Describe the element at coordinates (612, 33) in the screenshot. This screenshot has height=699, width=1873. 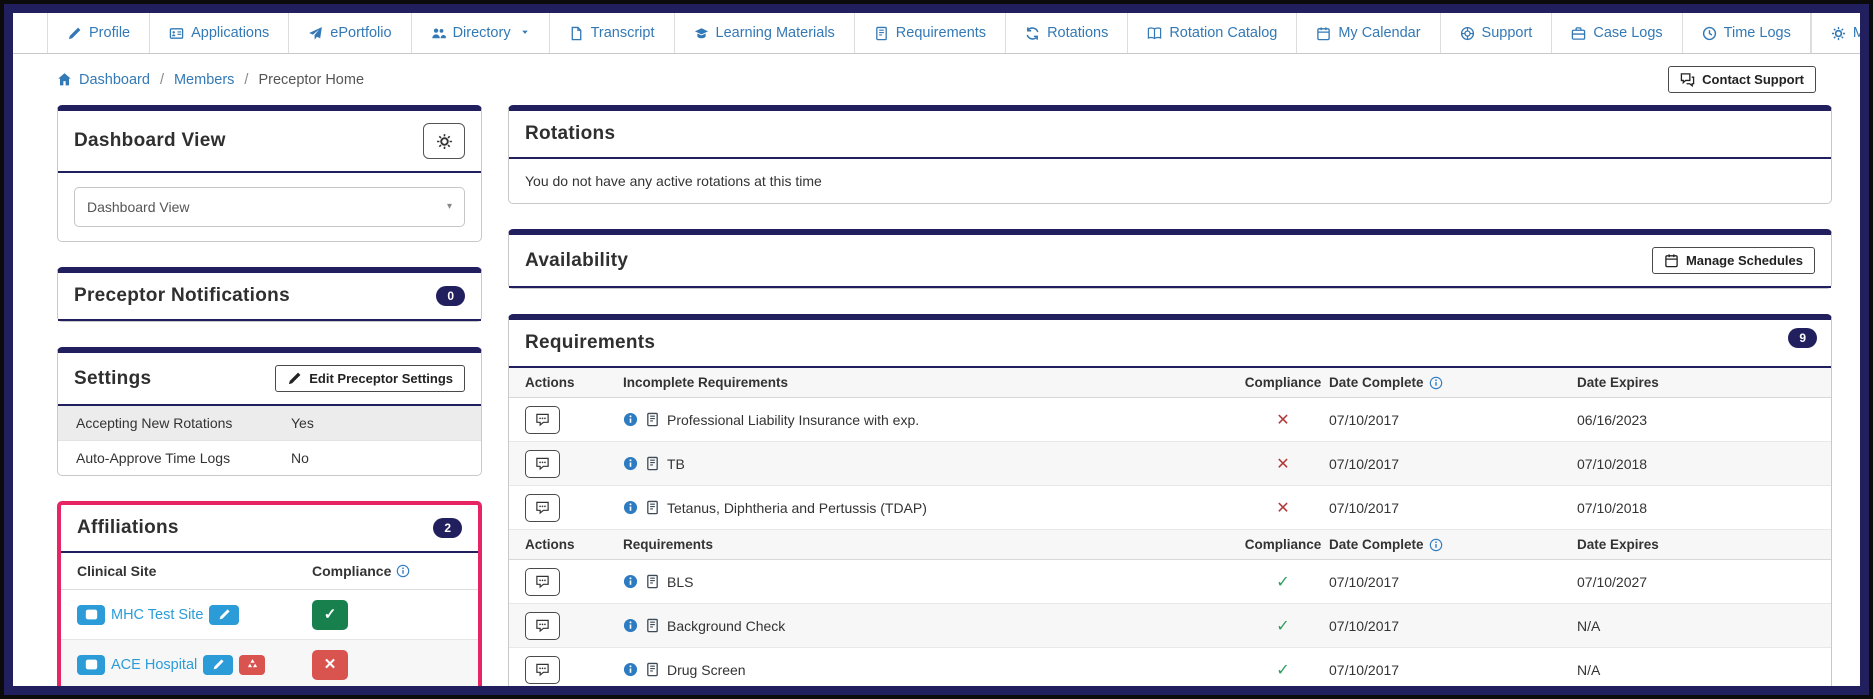
I see `nav-item-transcript: Transcript` at that location.